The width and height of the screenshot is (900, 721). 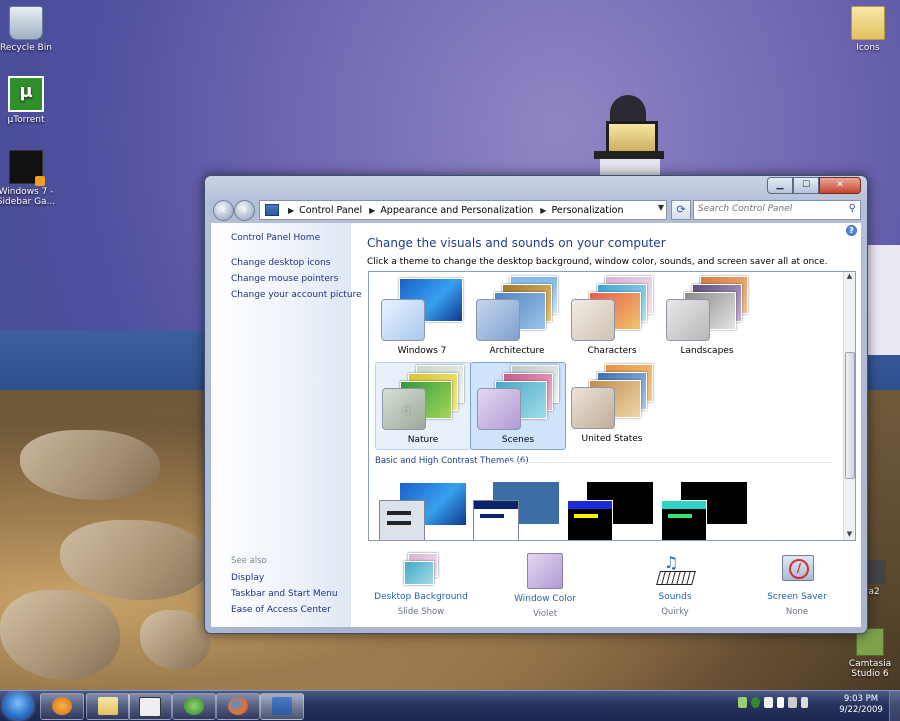 I want to click on window-color-label: Window Color, so click(x=545, y=599).